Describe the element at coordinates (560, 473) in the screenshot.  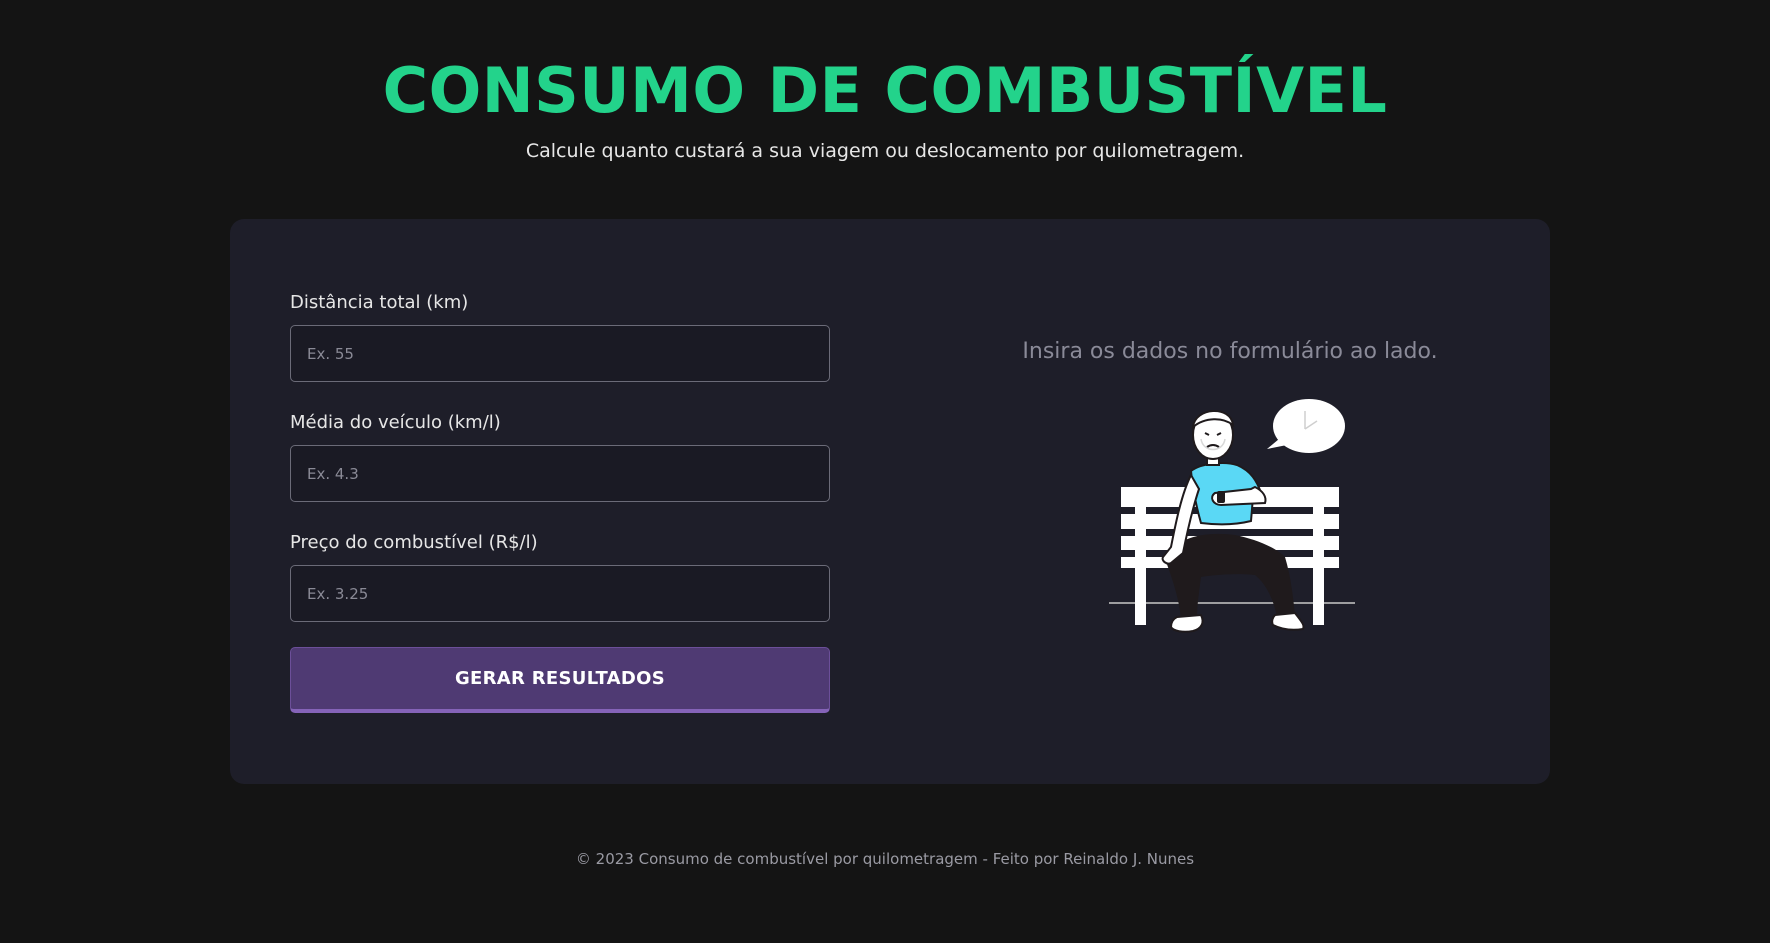
I see `average-input` at that location.